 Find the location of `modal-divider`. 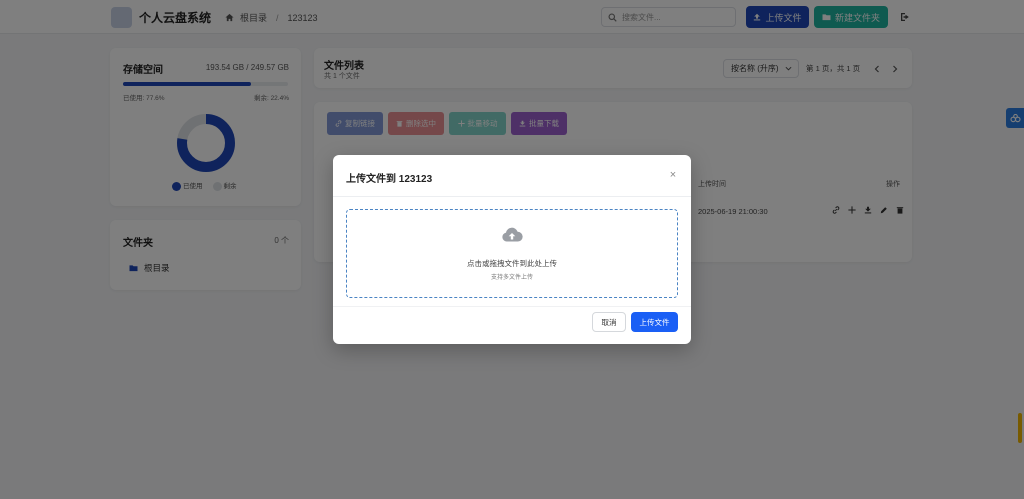

modal-divider is located at coordinates (512, 196).